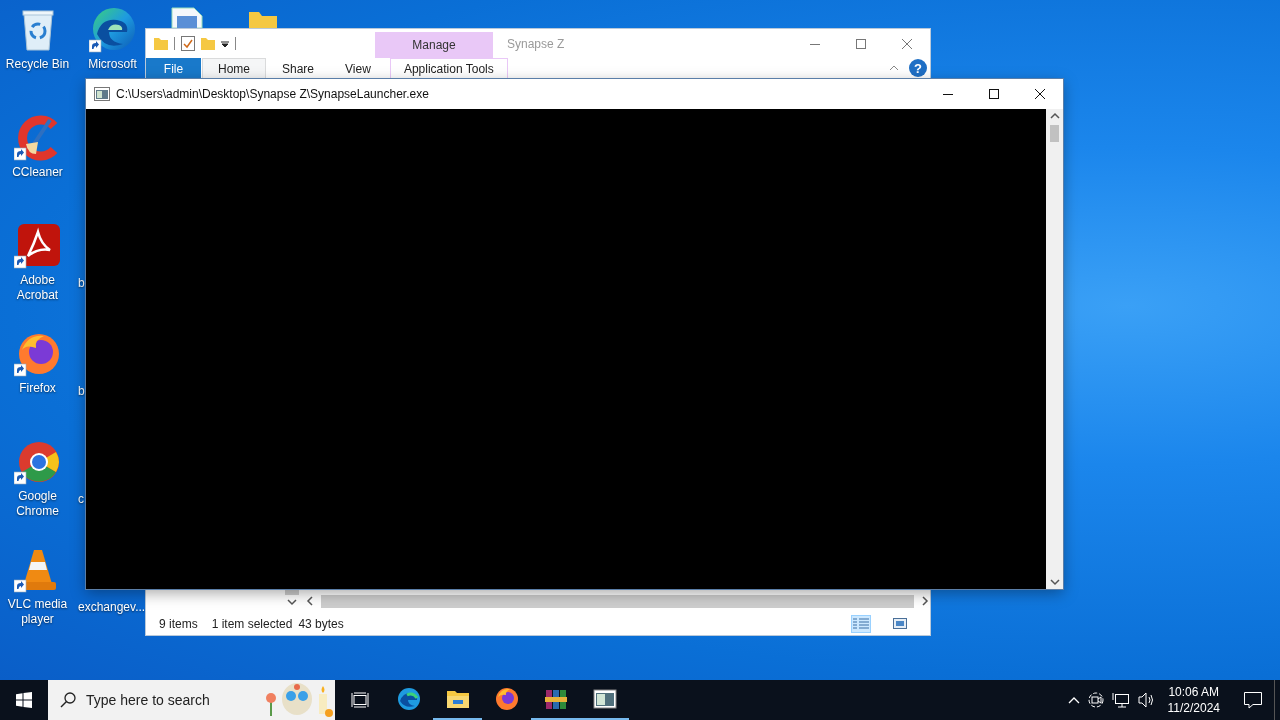  Describe the element at coordinates (861, 623) in the screenshot. I see `details-view-icon` at that location.